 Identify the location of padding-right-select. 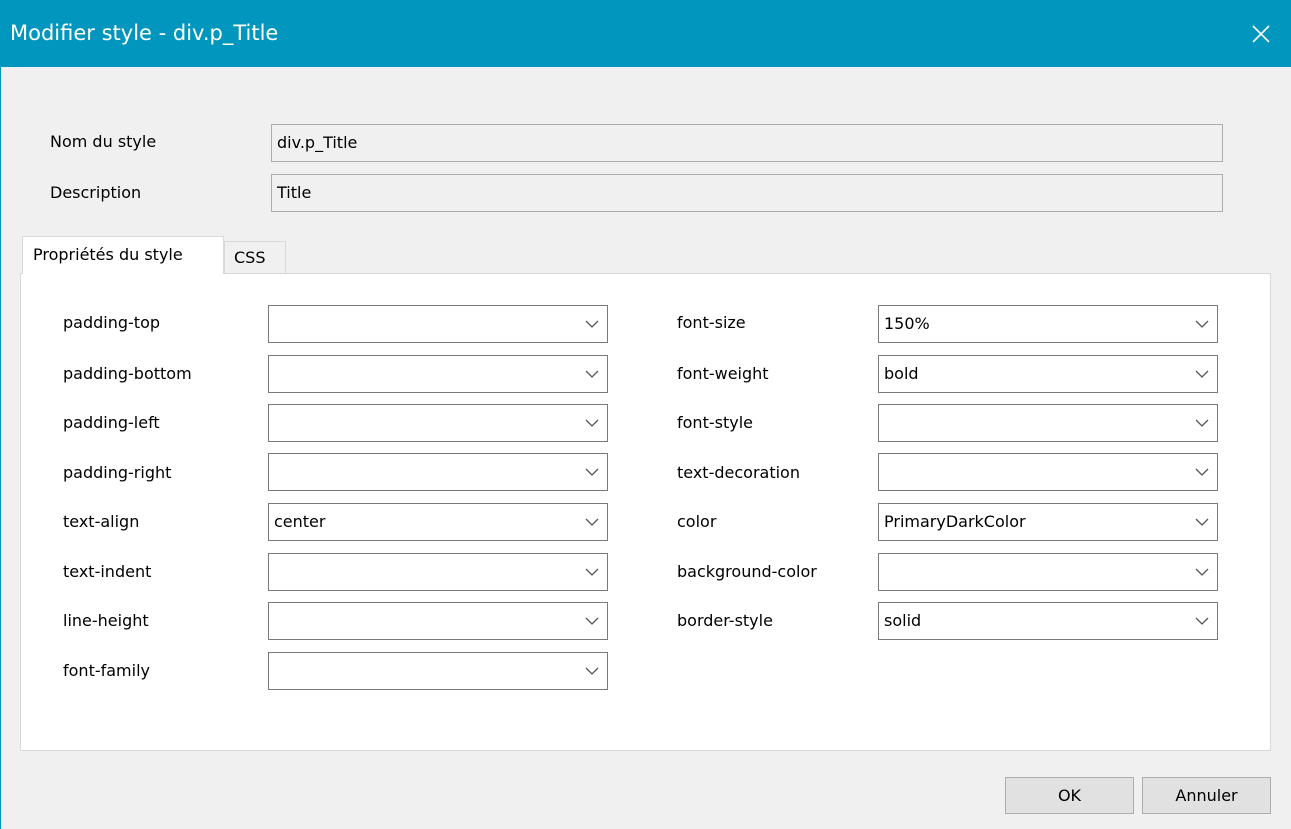
(438, 472).